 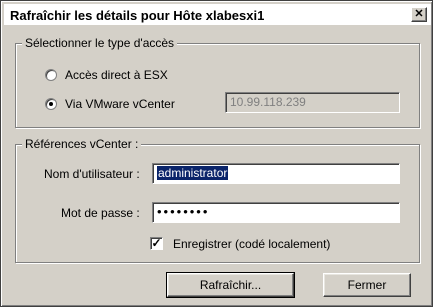 What do you see at coordinates (193, 173) in the screenshot?
I see `username-value: administrator` at bounding box center [193, 173].